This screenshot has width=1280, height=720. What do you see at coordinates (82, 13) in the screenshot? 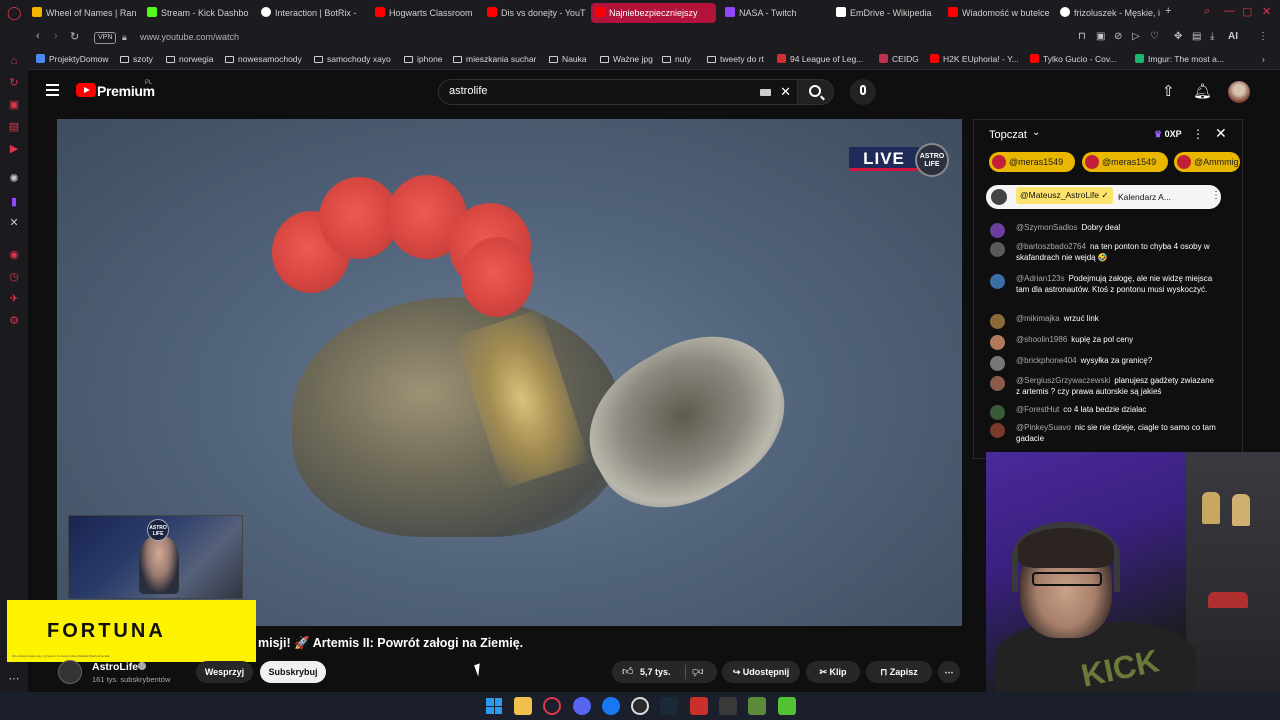
I see `tab-item: Wheel of Names | Ran` at bounding box center [82, 13].